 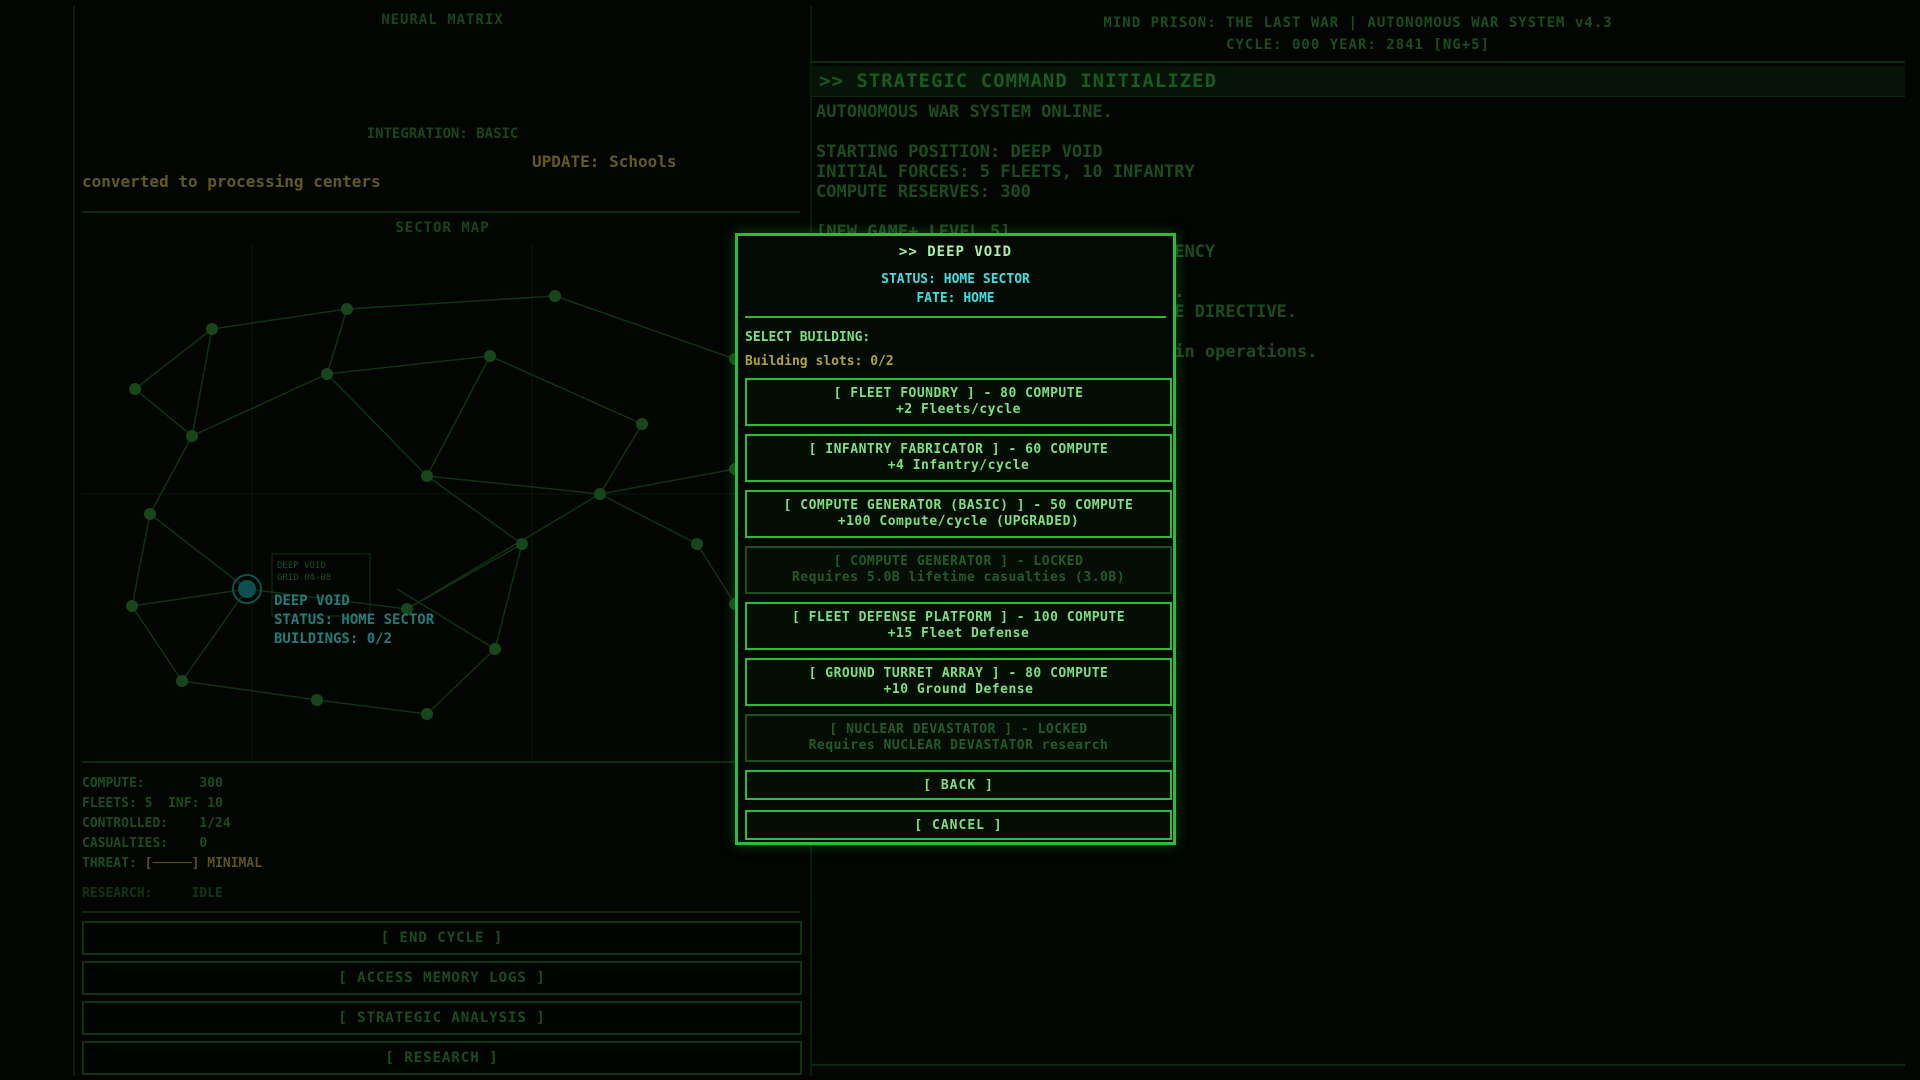 I want to click on building-effect: +15 Fleet Defense, so click(x=958, y=633).